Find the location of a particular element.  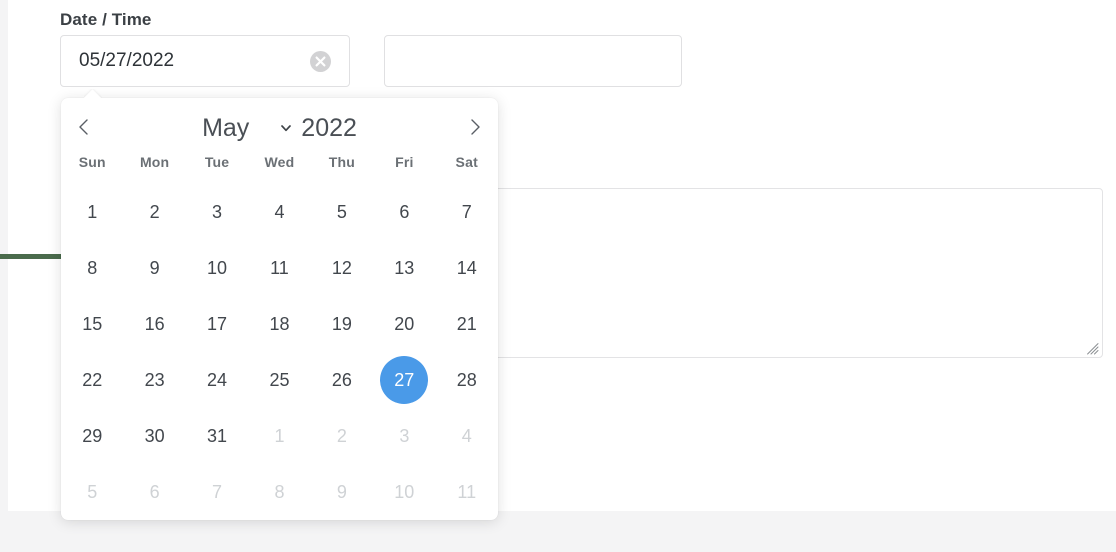

calendar-day: 28 is located at coordinates (467, 380).